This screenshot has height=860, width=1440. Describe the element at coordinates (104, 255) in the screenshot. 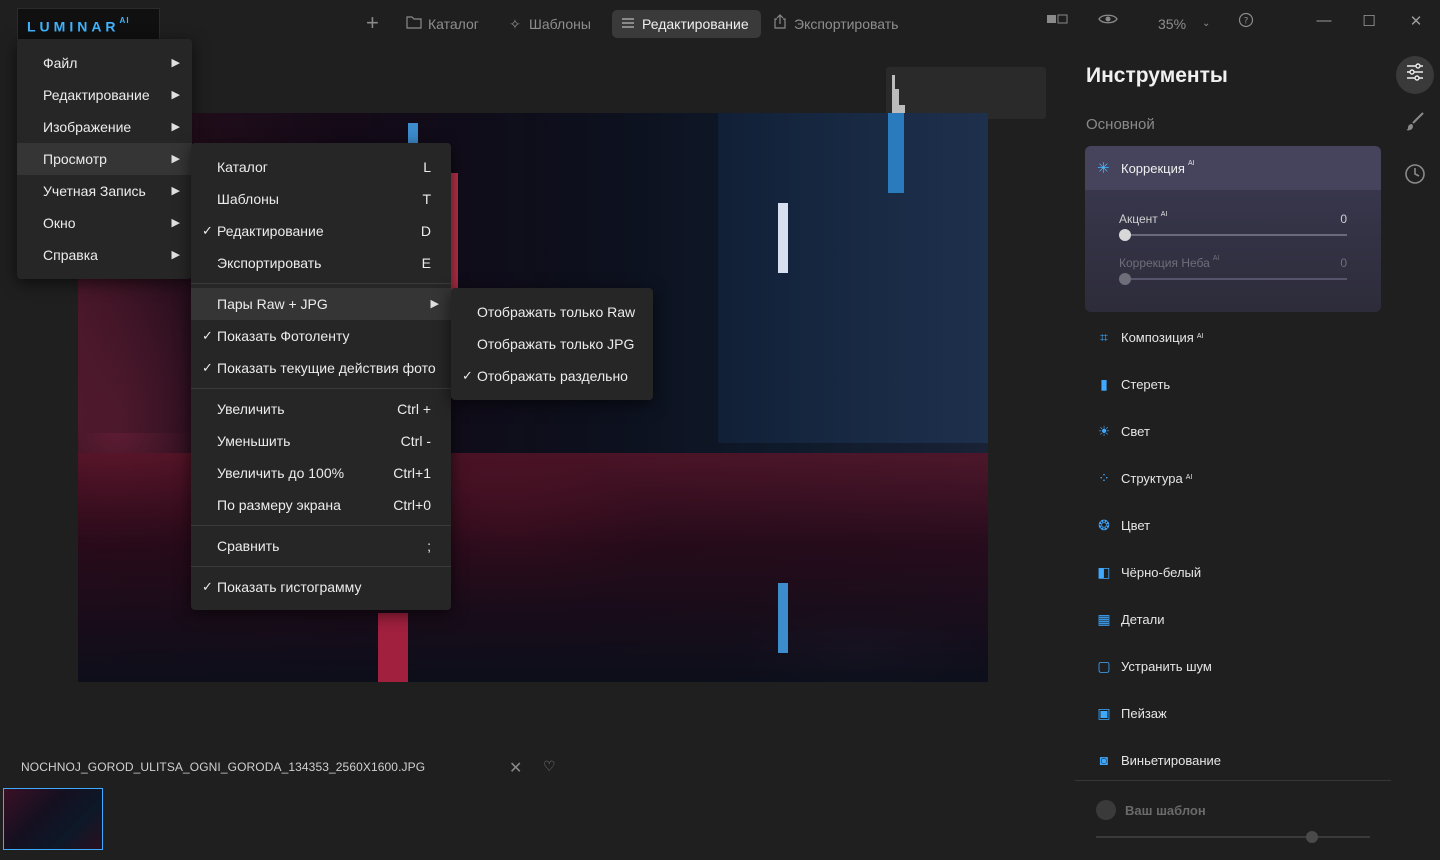

I see `menu-item-help: Справка ▶` at that location.